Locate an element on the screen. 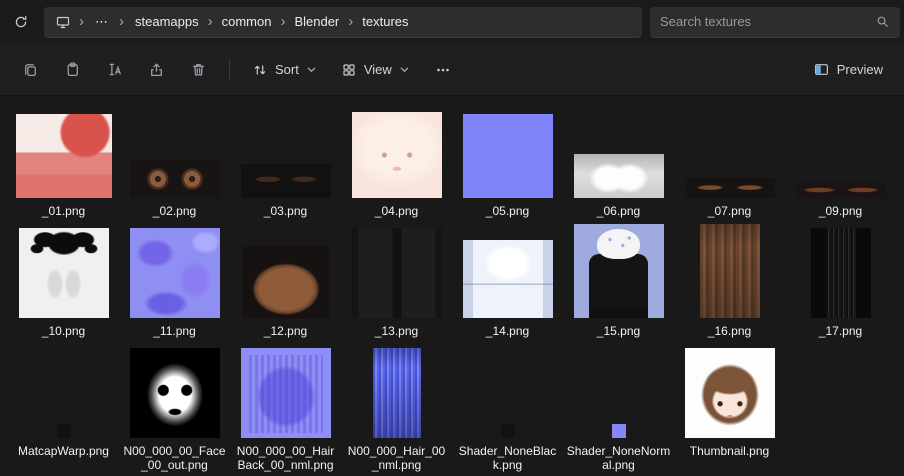 Image resolution: width=904 pixels, height=476 pixels. breadcrumb-item-steamapps: steamapps is located at coordinates (167, 21).